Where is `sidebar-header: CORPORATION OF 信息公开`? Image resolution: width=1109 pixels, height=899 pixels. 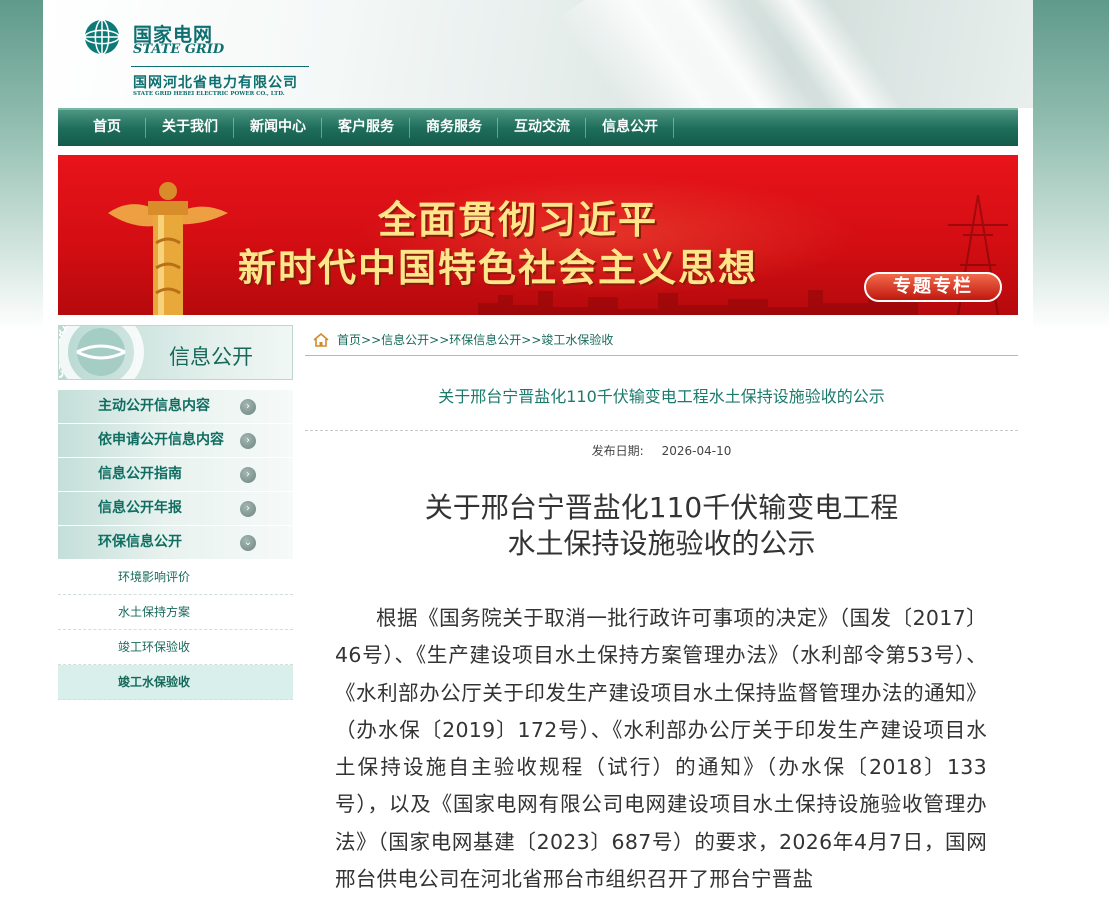
sidebar-header: CORPORATION OF 信息公开 is located at coordinates (175, 352).